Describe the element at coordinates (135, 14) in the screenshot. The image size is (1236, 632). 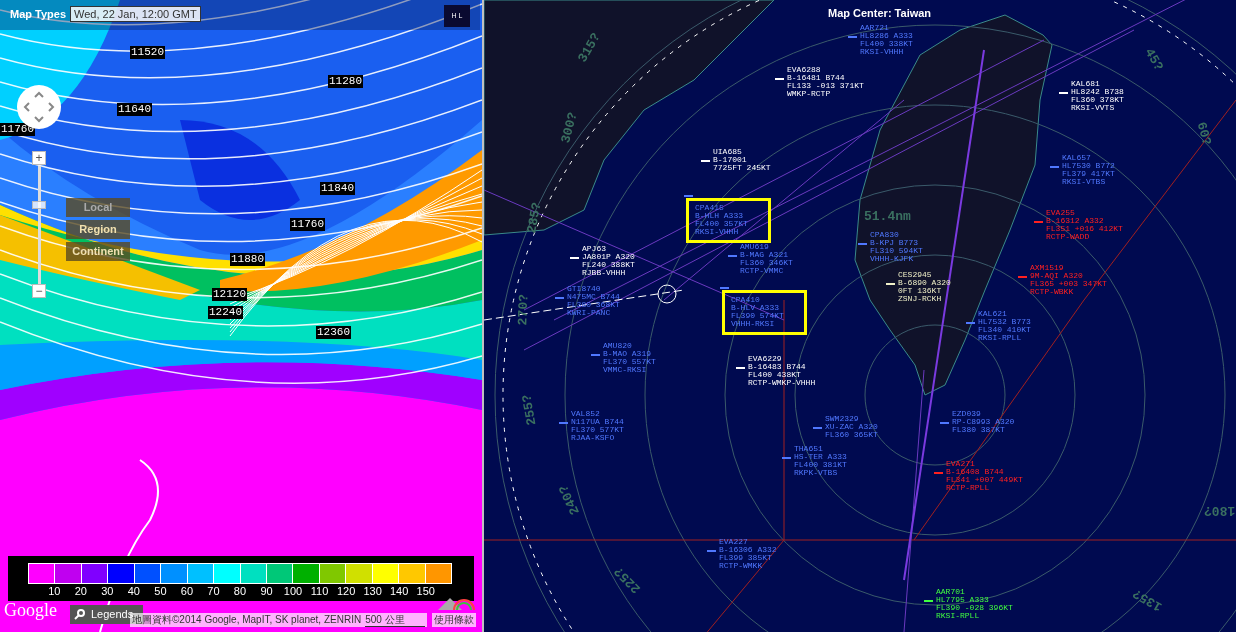
I see `timestamp: Wed, 22 Jan, 12:00 GMT` at that location.